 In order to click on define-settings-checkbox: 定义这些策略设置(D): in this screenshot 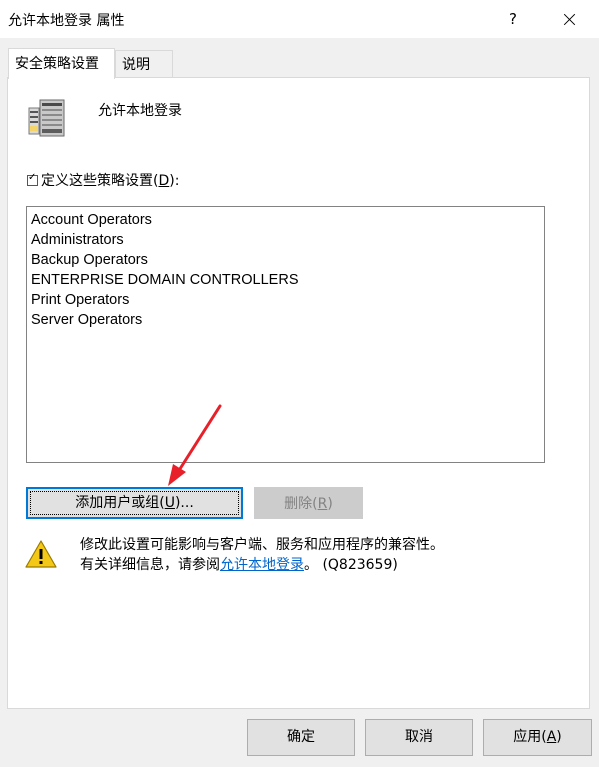, I will do `click(103, 180)`.